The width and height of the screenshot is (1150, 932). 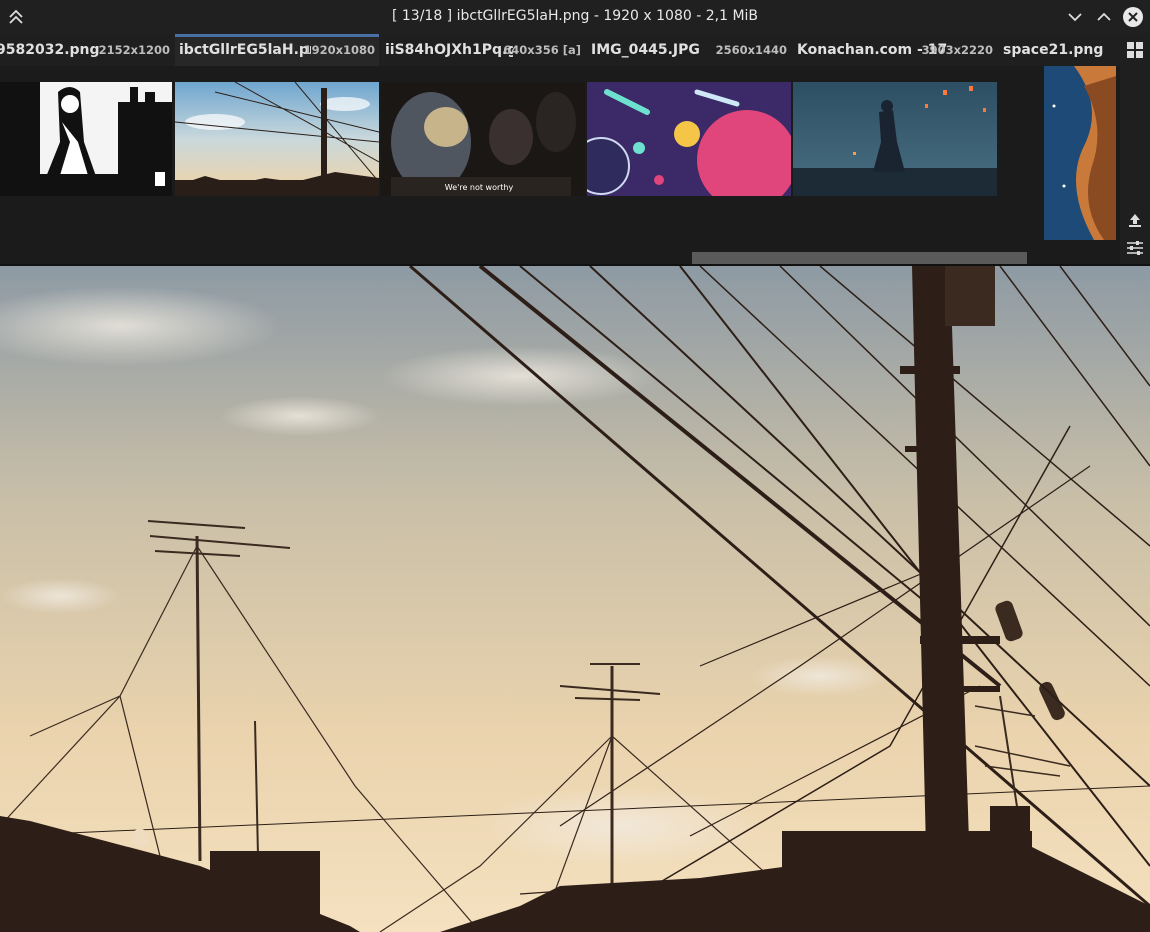 I want to click on thumbnail-scrollbar, so click(x=859, y=258).